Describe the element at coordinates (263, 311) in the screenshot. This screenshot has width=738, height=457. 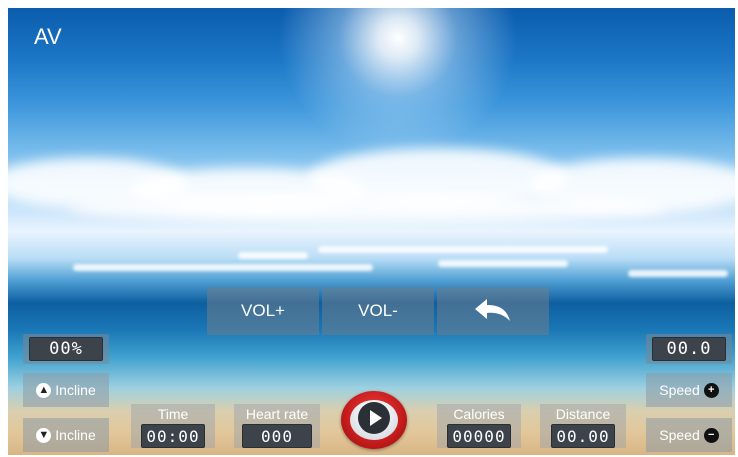
I see `volume-up-button: VOL+` at that location.